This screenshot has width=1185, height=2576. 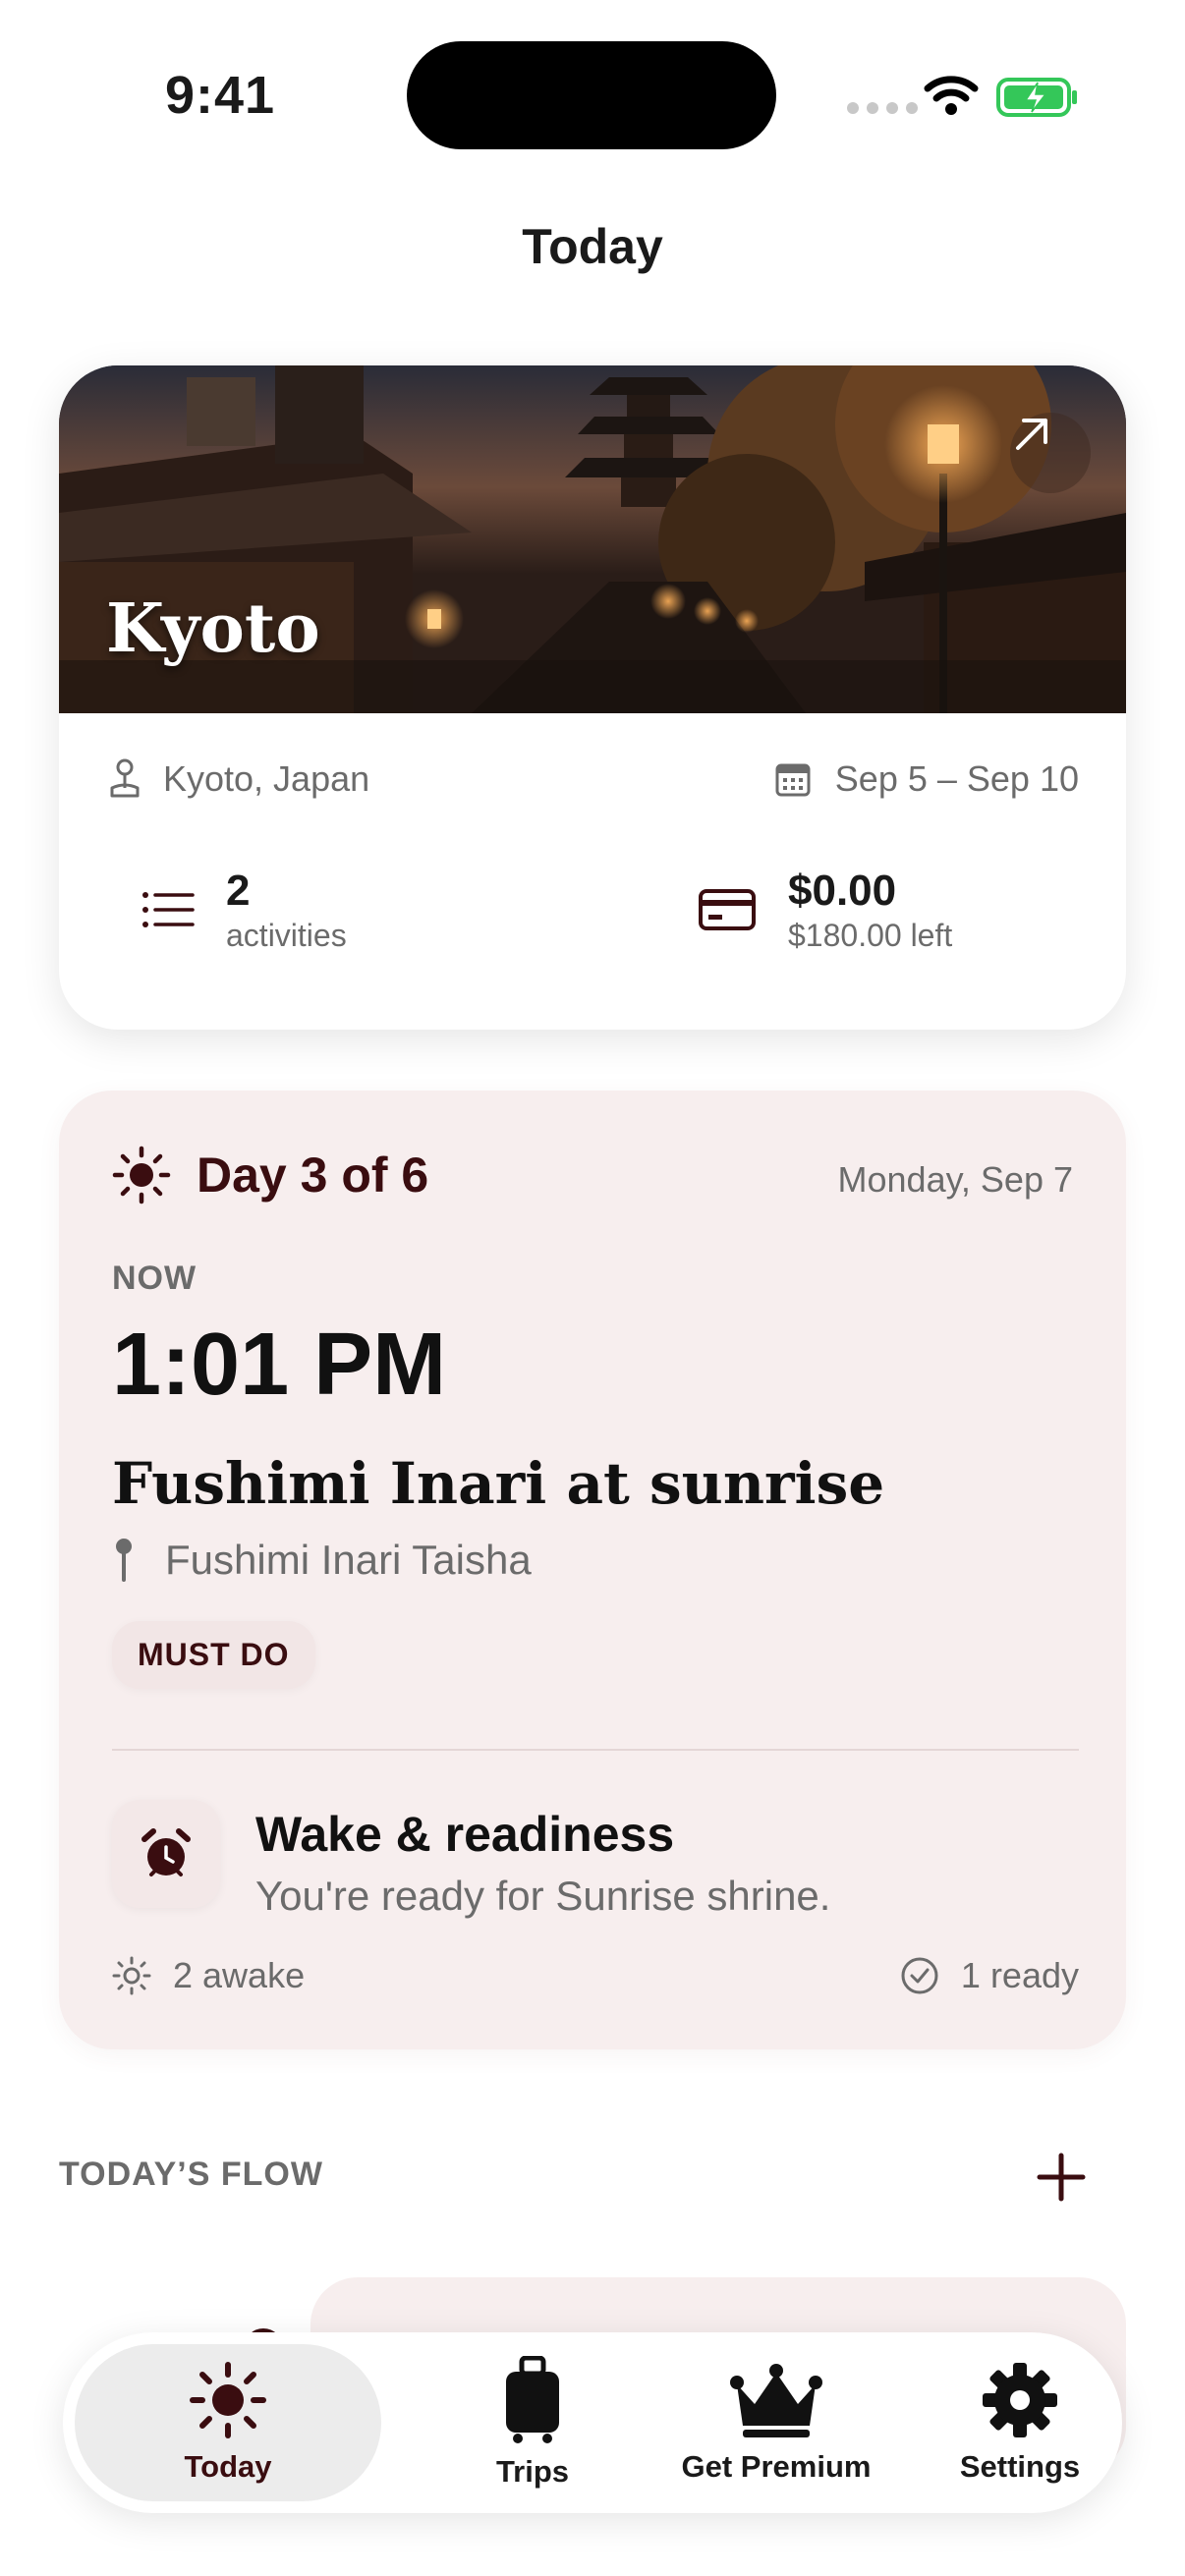 I want to click on wifi-icon, so click(x=952, y=95).